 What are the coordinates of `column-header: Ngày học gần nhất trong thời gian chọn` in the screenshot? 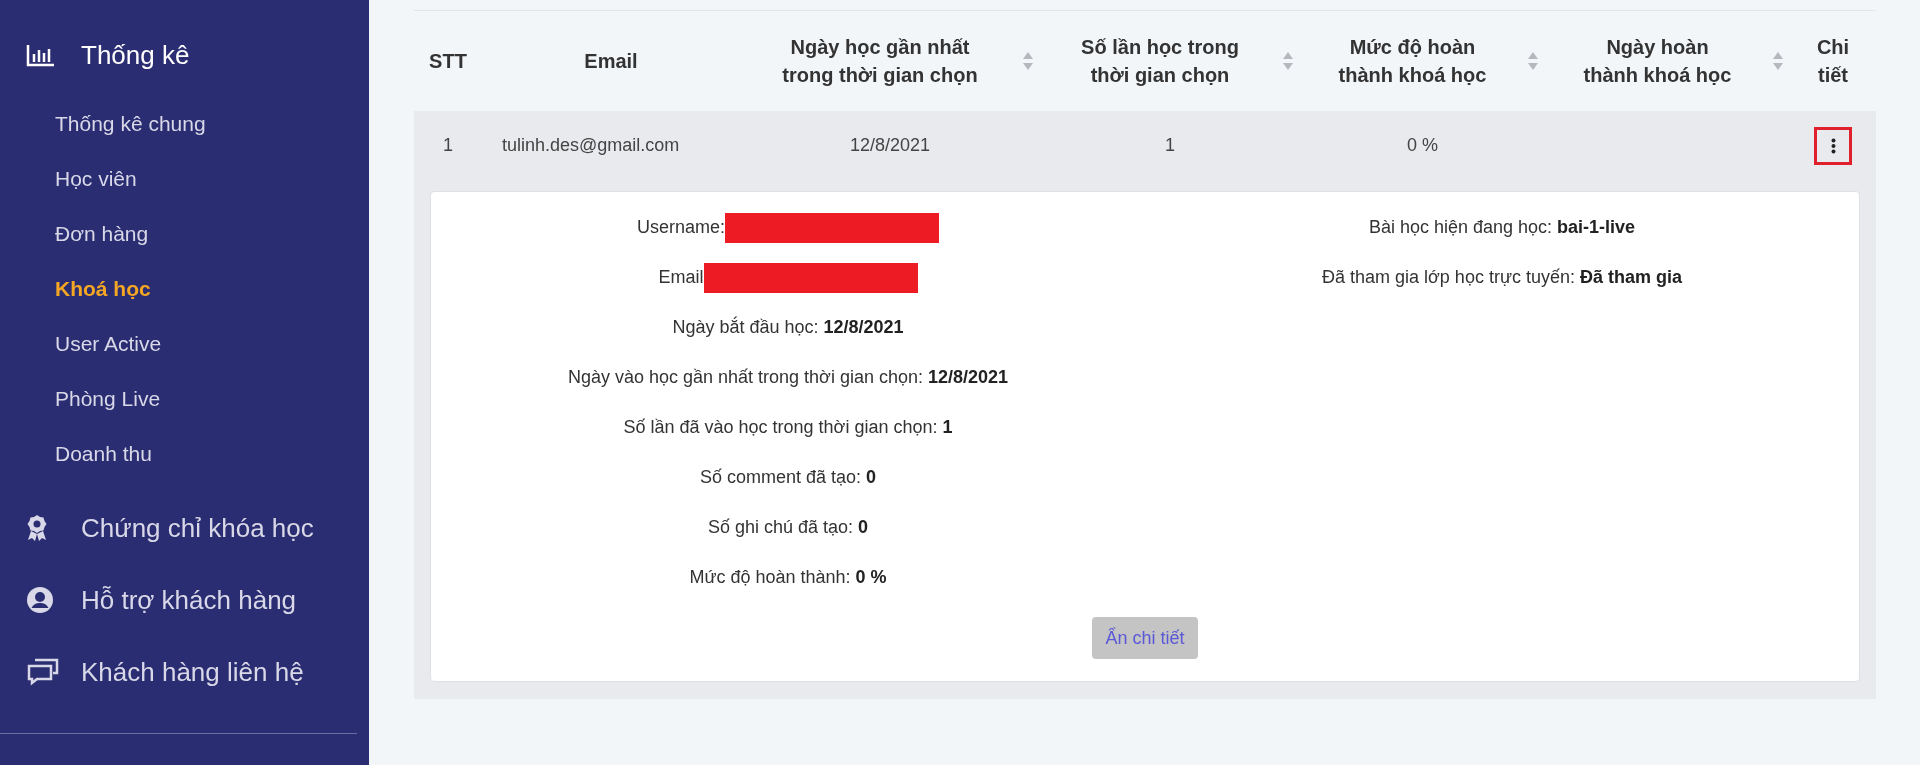 It's located at (890, 61).